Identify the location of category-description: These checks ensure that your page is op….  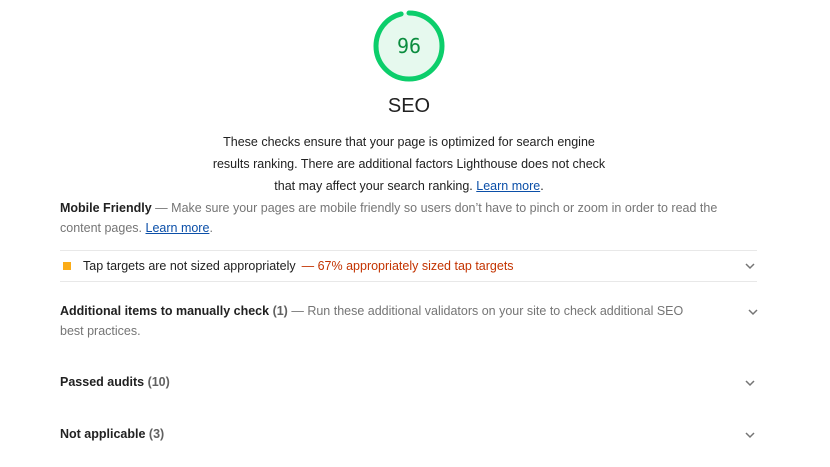
(409, 164).